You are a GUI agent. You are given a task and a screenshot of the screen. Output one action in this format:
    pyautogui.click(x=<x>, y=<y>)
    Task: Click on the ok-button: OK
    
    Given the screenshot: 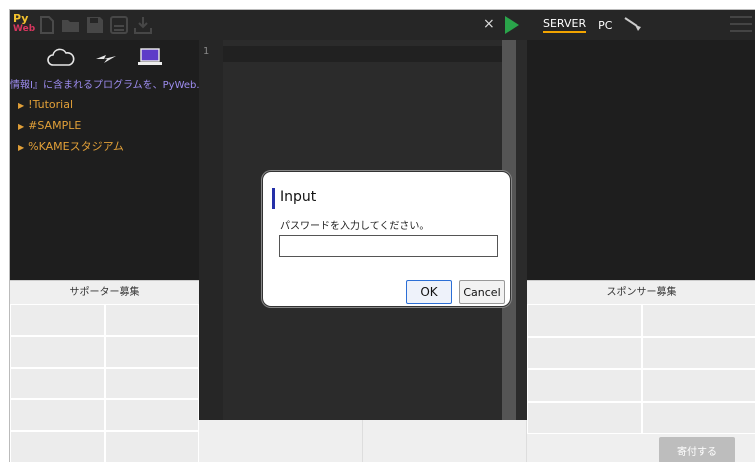 What is the action you would take?
    pyautogui.click(x=429, y=292)
    